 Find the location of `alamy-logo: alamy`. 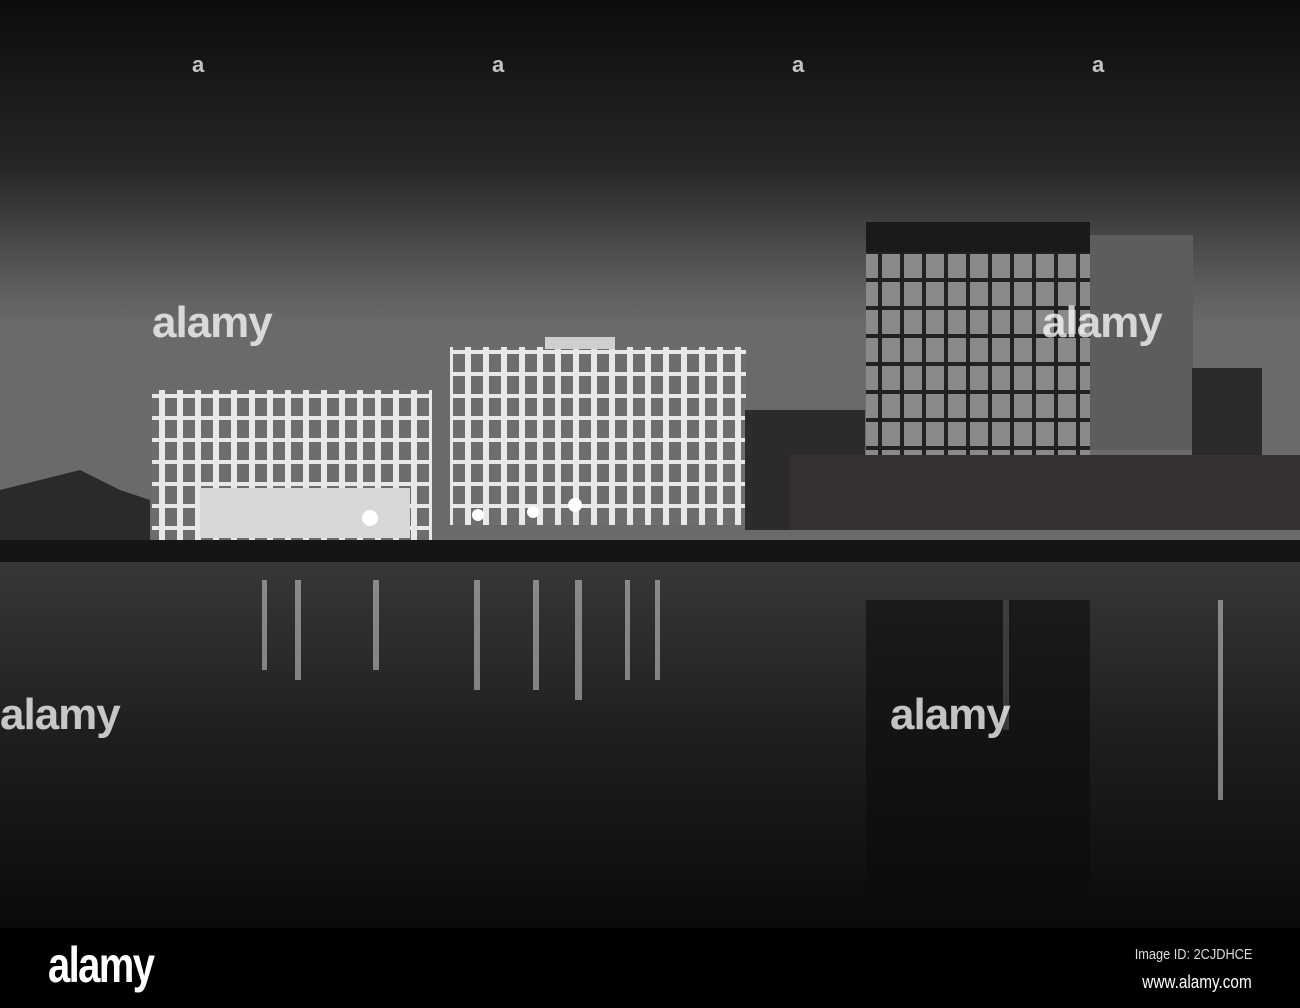

alamy-logo: alamy is located at coordinates (101, 965).